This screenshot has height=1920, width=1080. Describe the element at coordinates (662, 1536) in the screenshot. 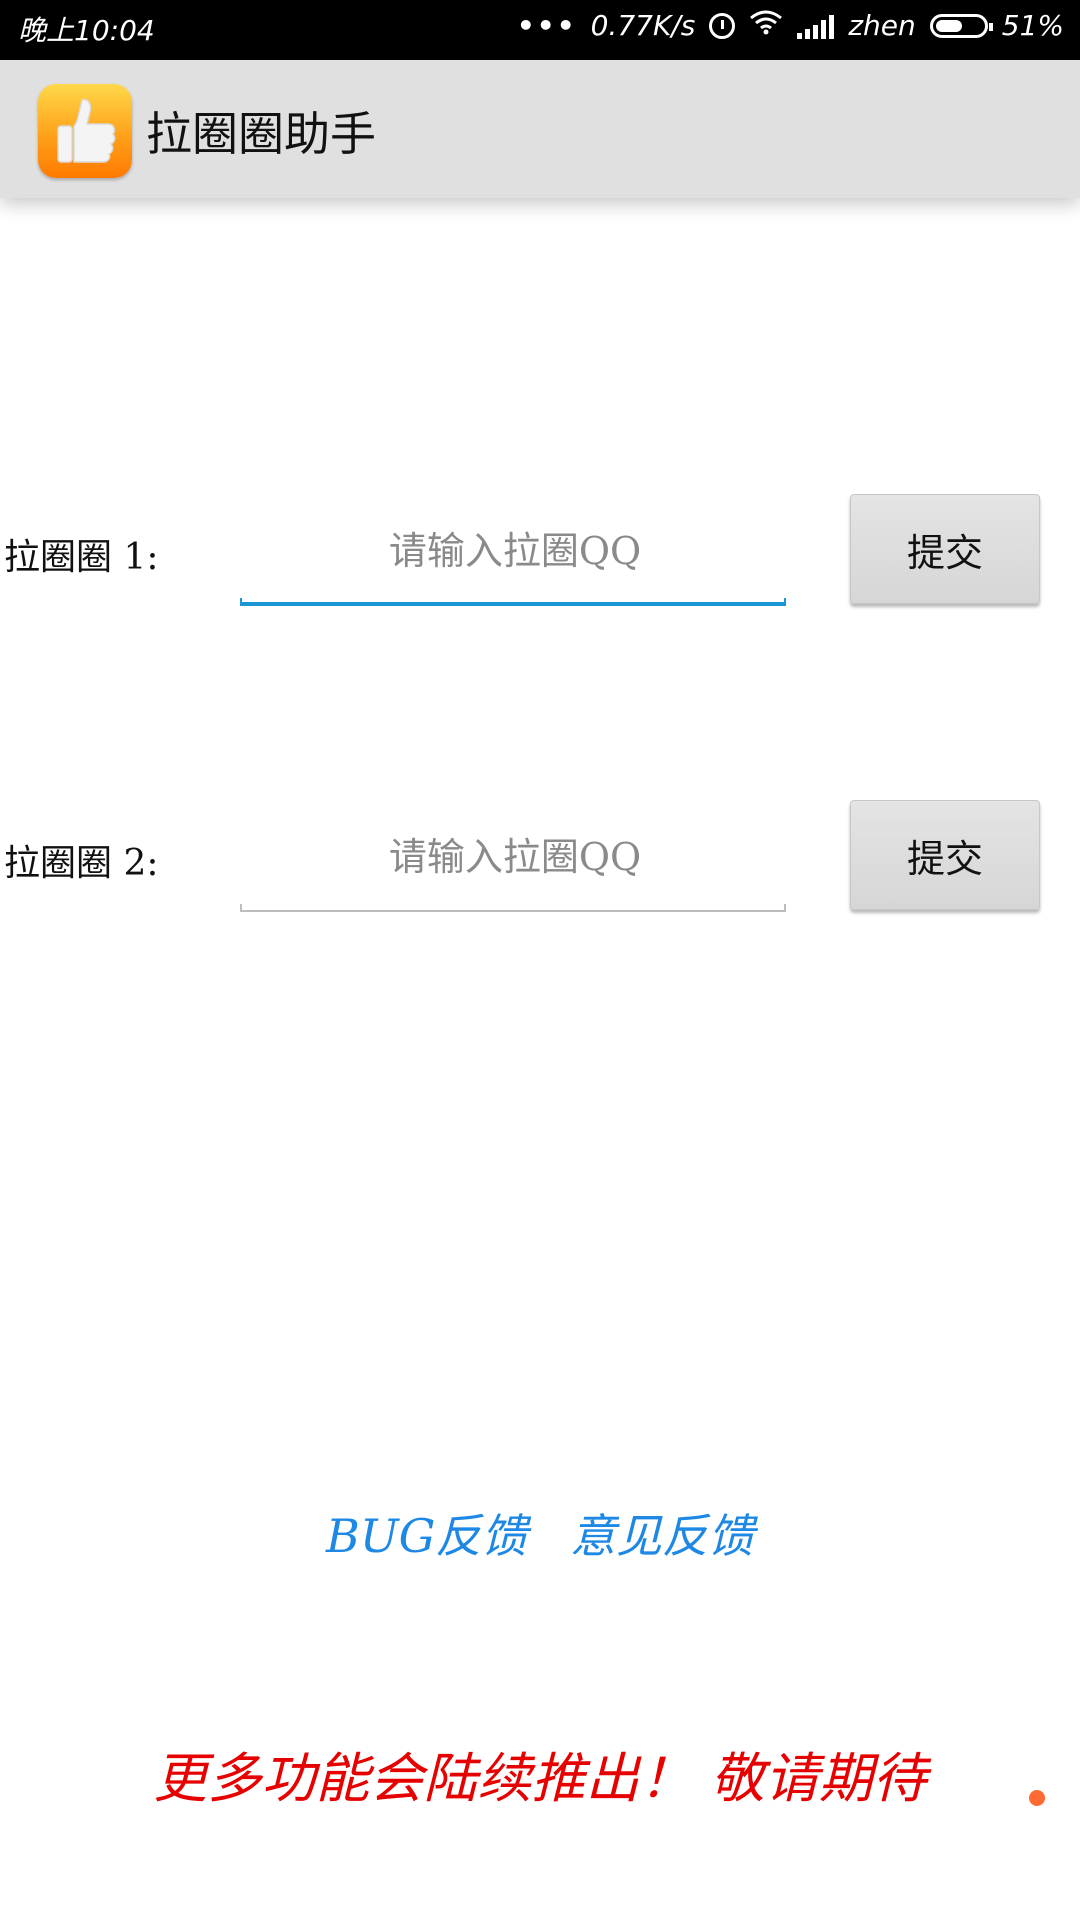

I see `suggestion-feedback-link: 意见反馈` at that location.